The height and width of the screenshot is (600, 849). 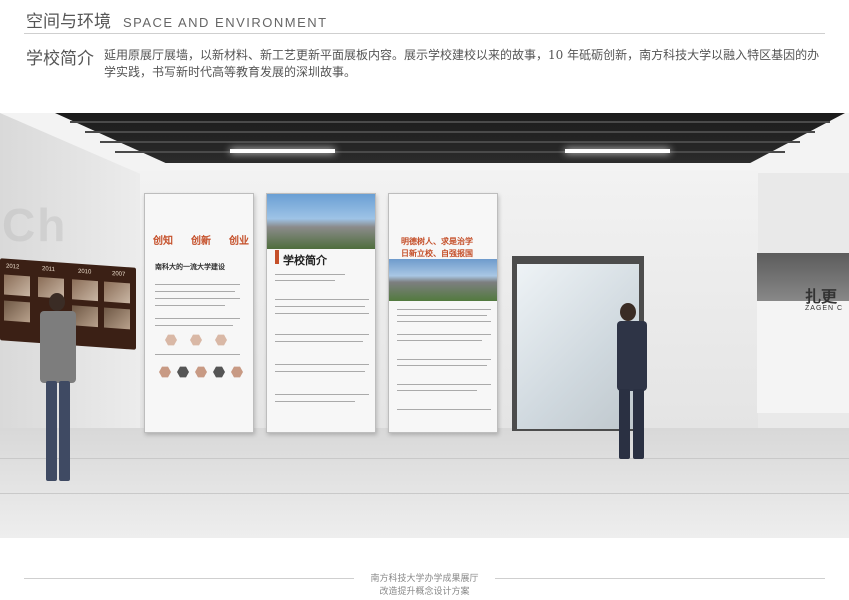 I want to click on footer-line-2: 改造提升概念设计方案, so click(x=424, y=592).